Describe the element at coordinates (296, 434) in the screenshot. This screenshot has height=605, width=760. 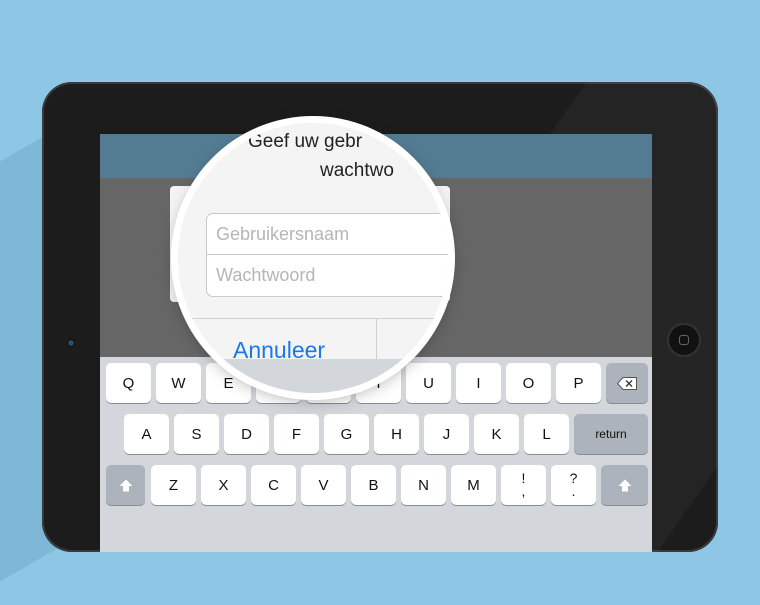
I see `key-f: F` at that location.